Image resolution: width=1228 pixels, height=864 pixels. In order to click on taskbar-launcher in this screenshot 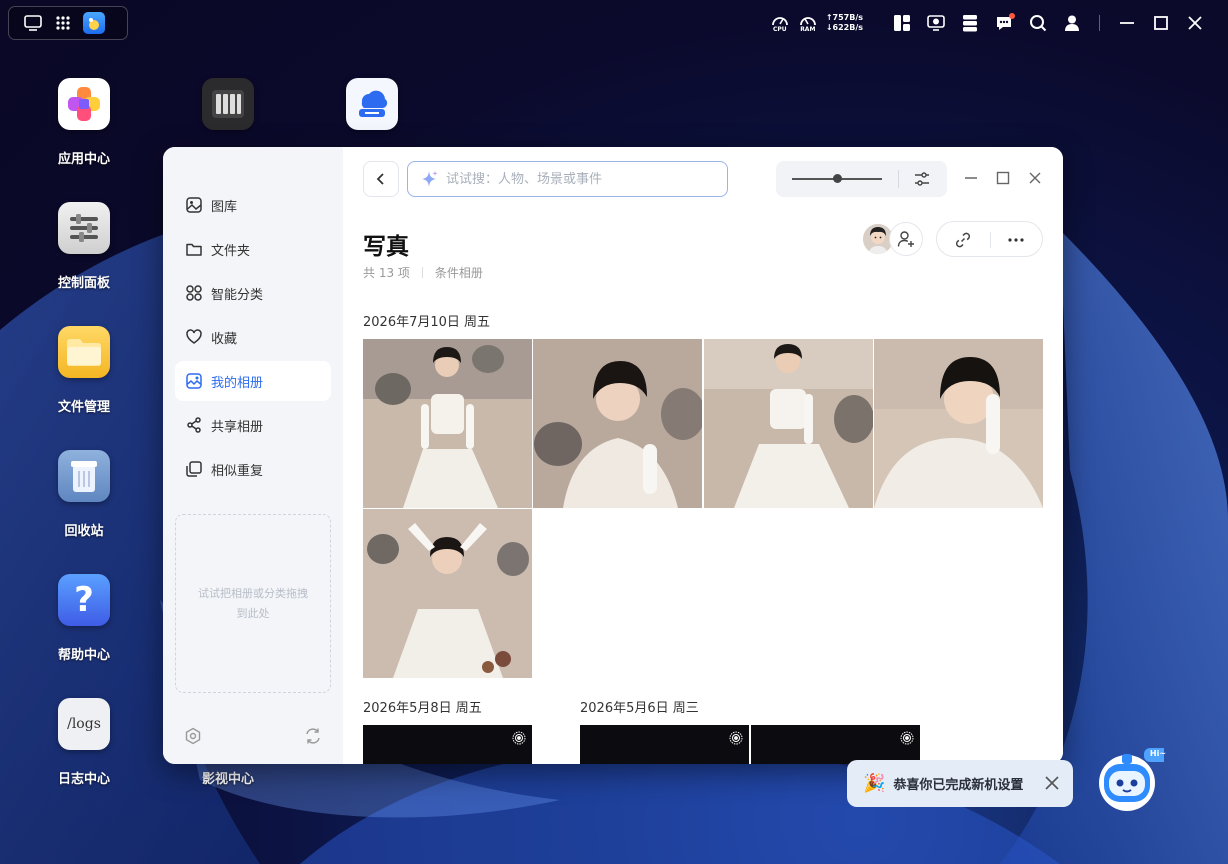, I will do `click(68, 23)`.